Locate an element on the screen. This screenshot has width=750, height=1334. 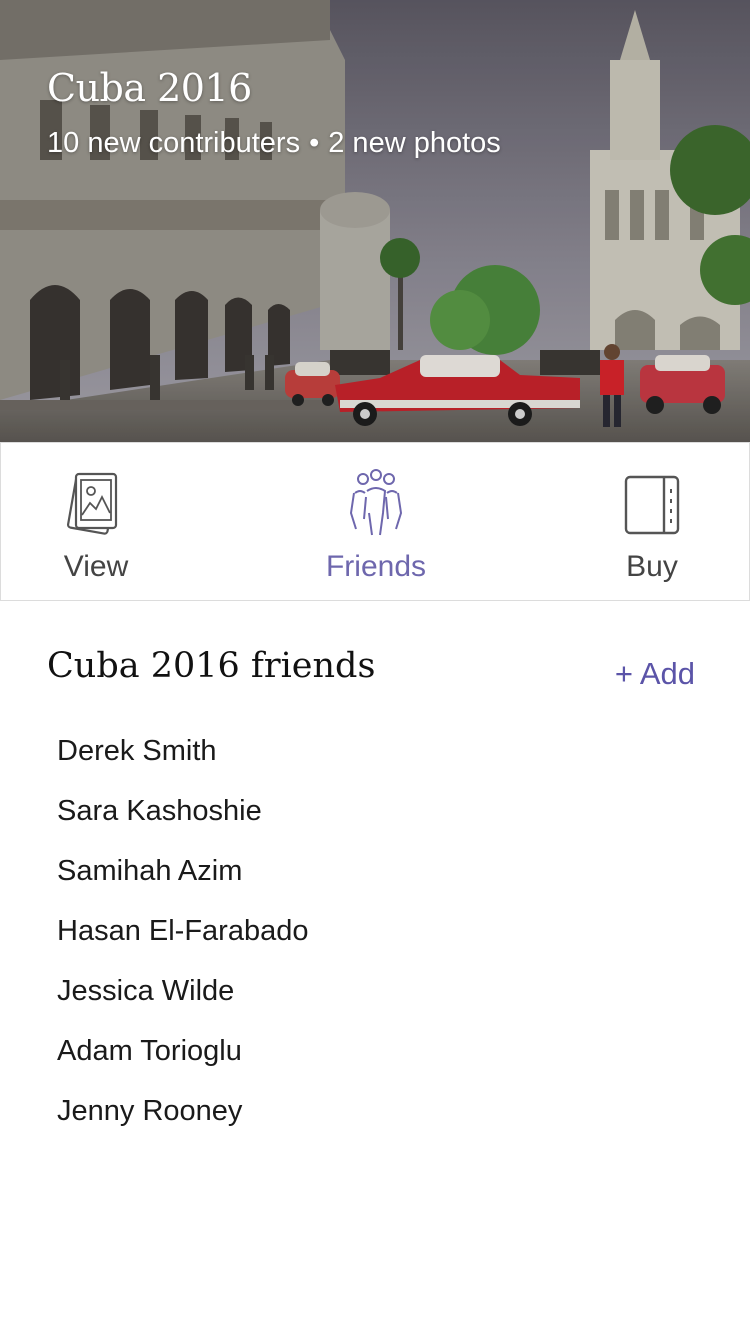
friends-icon is located at coordinates (376, 506).